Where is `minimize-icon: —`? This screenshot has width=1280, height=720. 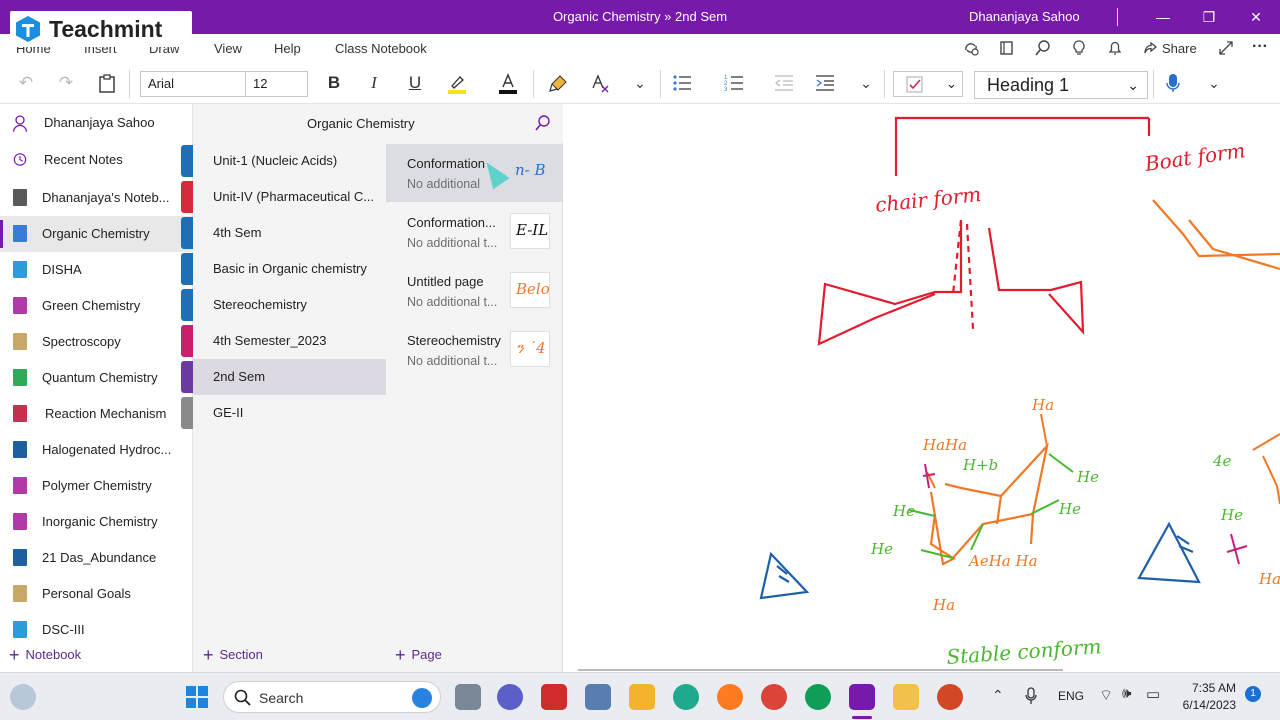 minimize-icon: — is located at coordinates (1163, 17).